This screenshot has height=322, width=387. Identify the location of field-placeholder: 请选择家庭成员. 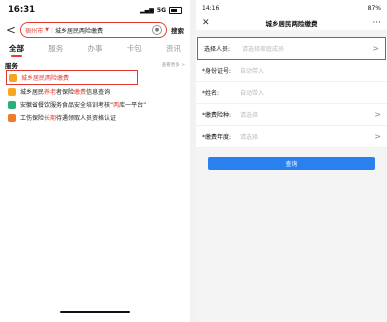
(263, 49).